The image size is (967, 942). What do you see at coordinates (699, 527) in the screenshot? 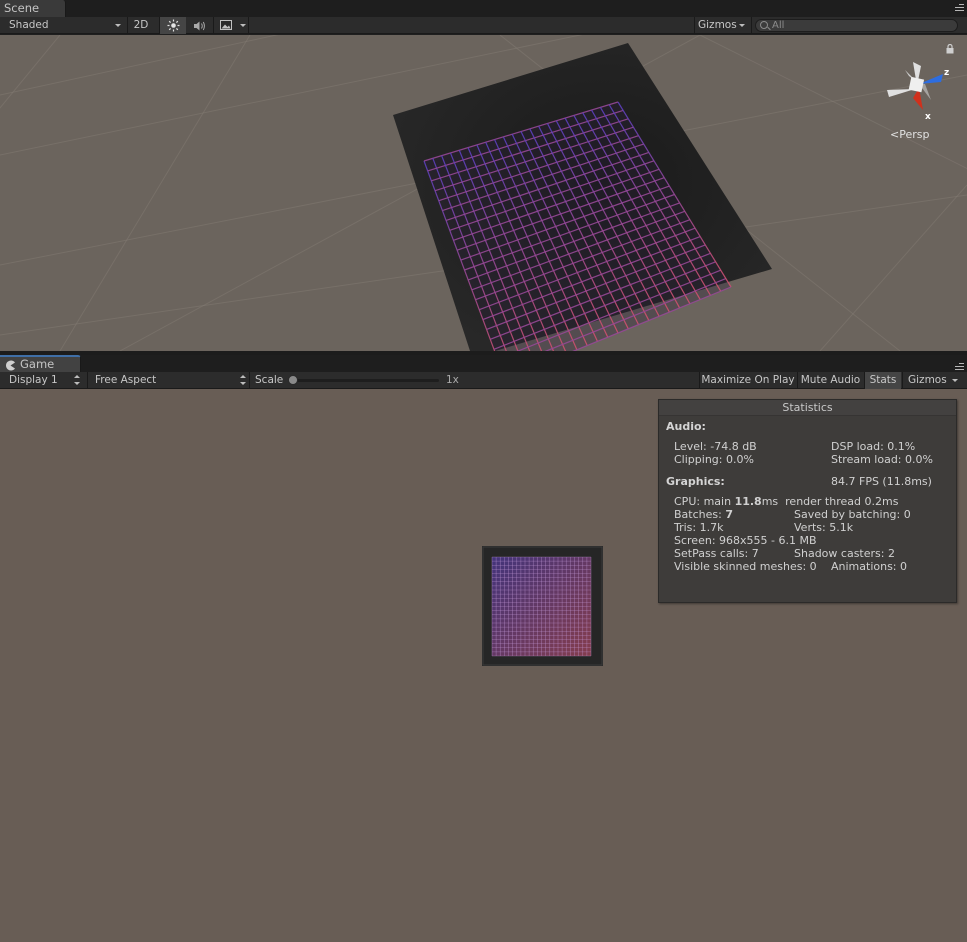
I see `graphics-tris: Tris: 1.7k` at bounding box center [699, 527].